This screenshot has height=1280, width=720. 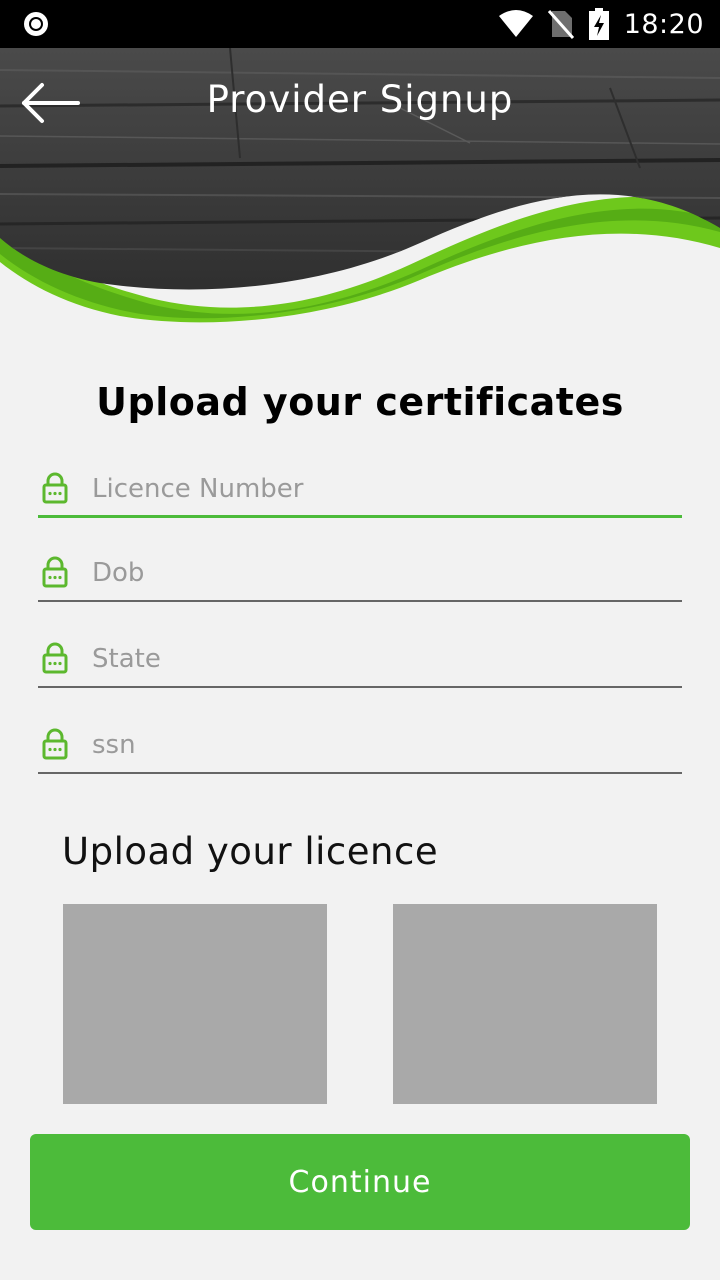 I want to click on certificates-heading: Upload your certificates, so click(x=360, y=402).